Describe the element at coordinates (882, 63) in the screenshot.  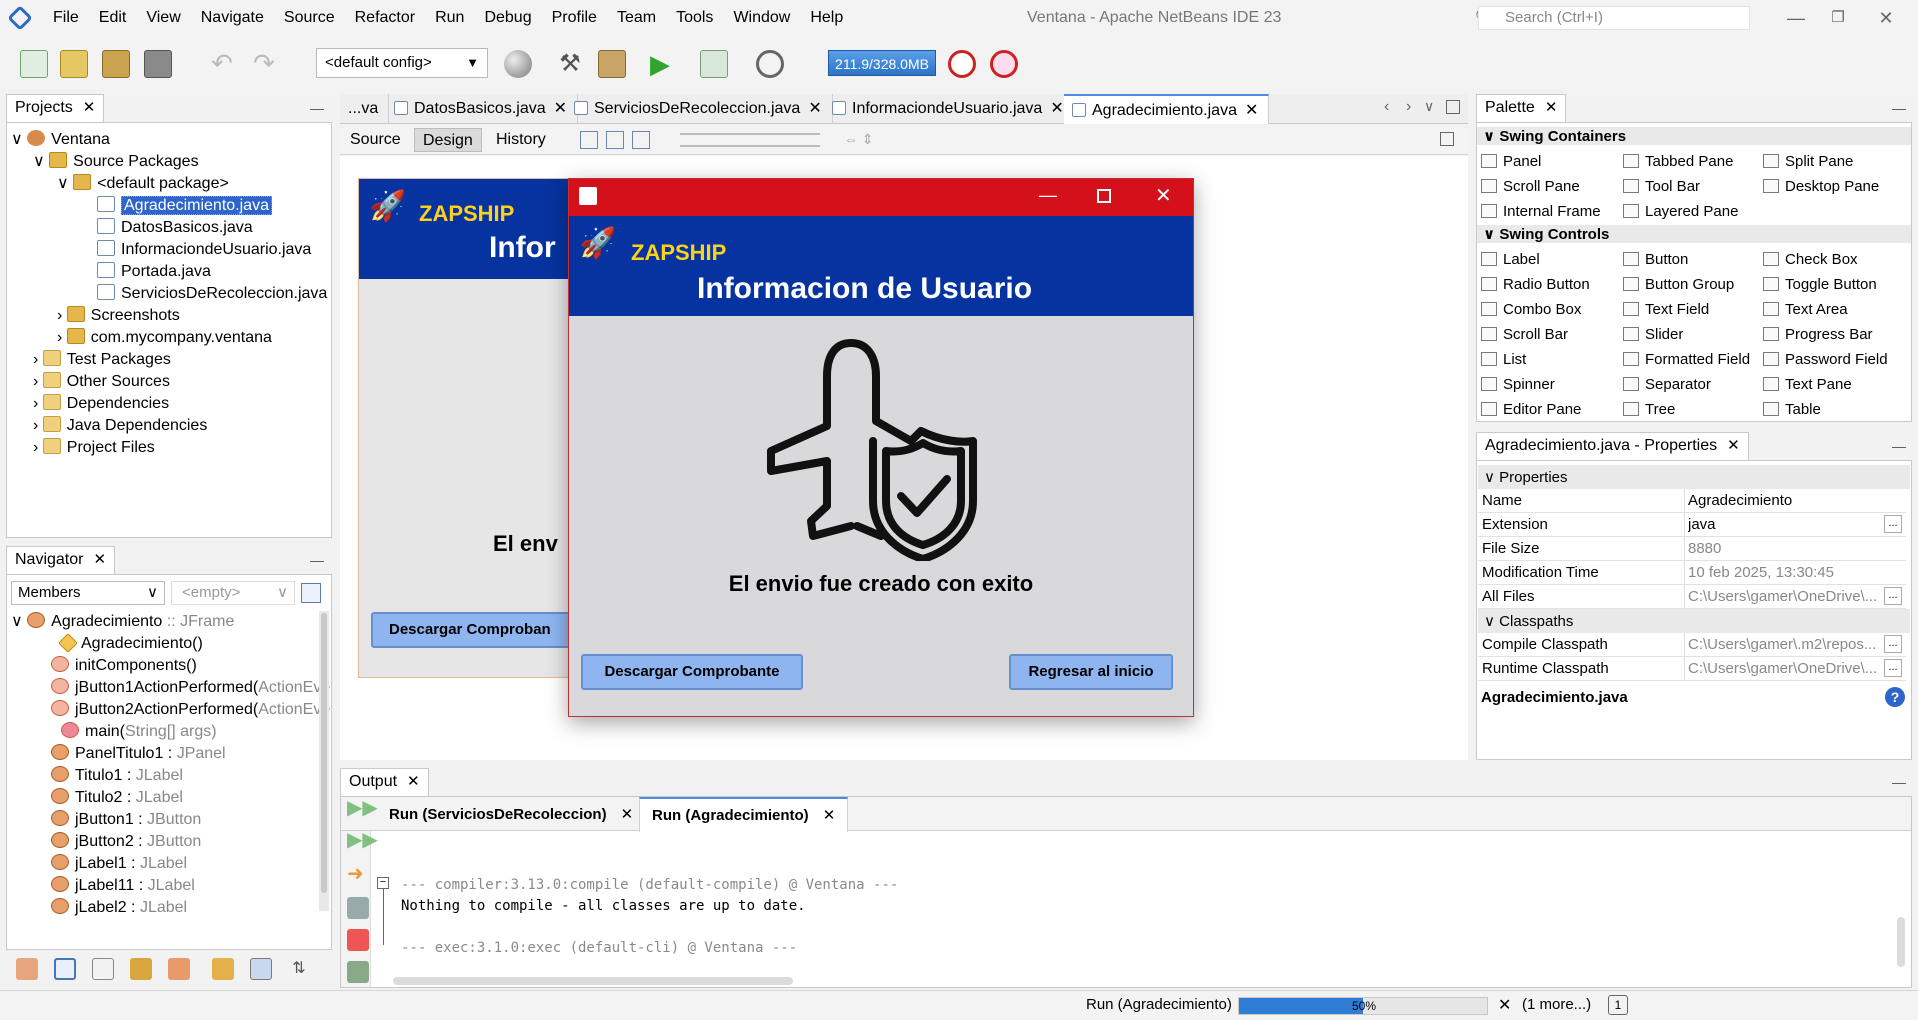
I see `memory-indicator: 211.9/328.0MB` at that location.